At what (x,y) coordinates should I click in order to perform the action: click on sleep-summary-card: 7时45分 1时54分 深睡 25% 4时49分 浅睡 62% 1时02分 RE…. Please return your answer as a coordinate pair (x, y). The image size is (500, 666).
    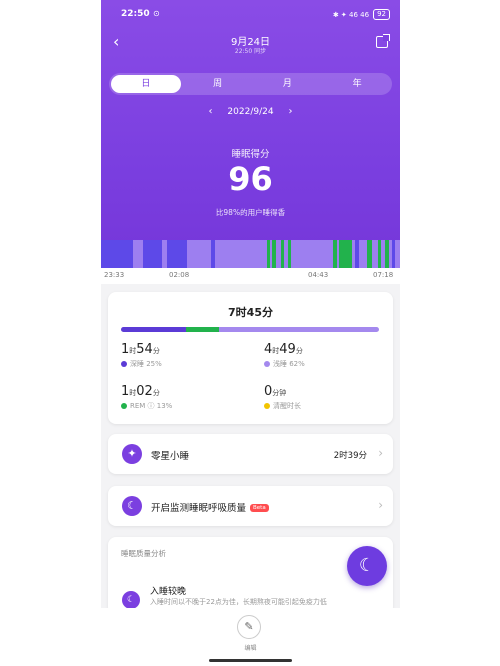
    Looking at the image, I should click on (250, 358).